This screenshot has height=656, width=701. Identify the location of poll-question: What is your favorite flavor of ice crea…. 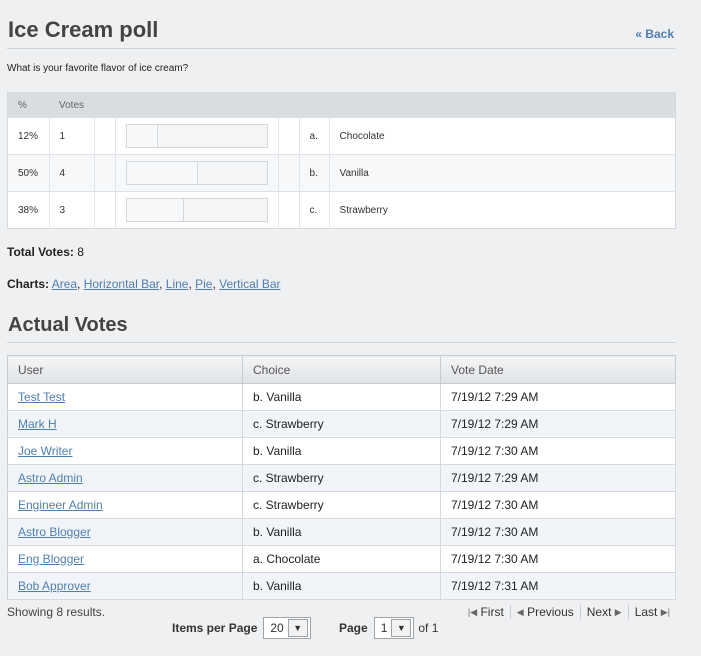
(98, 68).